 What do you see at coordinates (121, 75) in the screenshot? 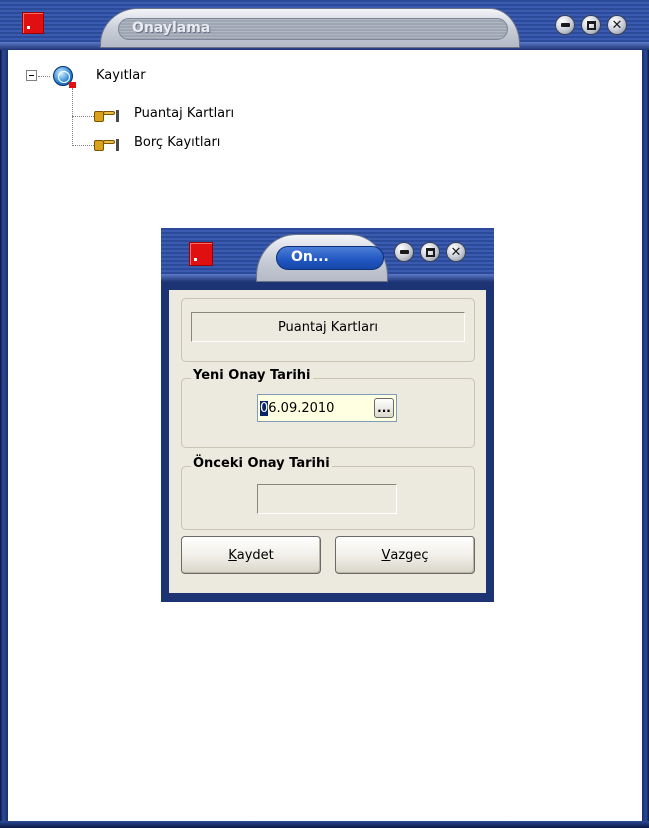
I see `tree-item-kayitlar: Kayıtlar` at bounding box center [121, 75].